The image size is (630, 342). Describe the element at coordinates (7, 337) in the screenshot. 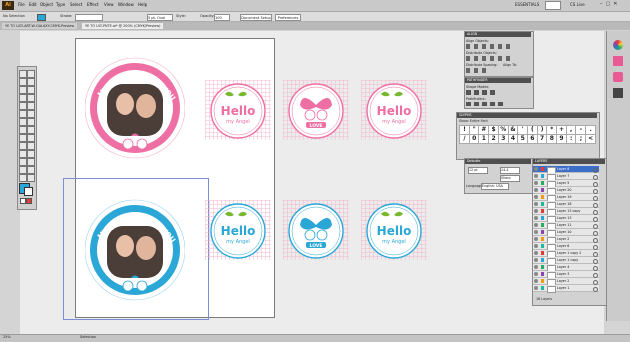

I see `zoom-level: 25%` at that location.